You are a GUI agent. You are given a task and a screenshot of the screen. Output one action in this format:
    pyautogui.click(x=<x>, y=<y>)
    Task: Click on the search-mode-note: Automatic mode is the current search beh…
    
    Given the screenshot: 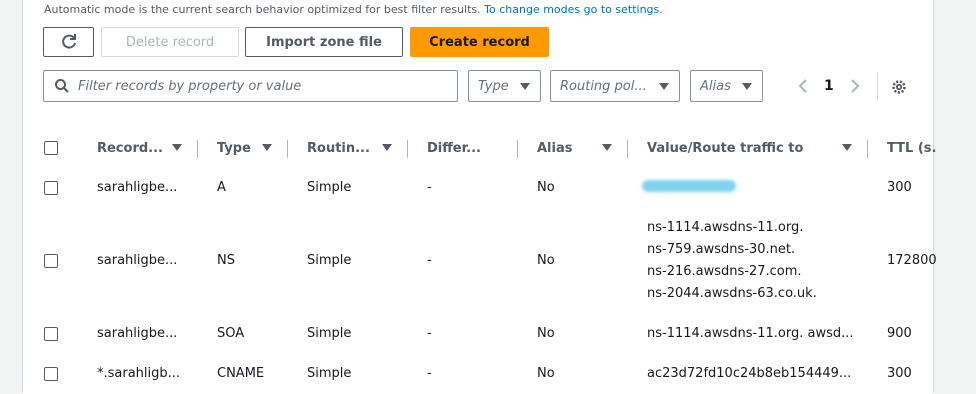 What is the action you would take?
    pyautogui.click(x=353, y=9)
    